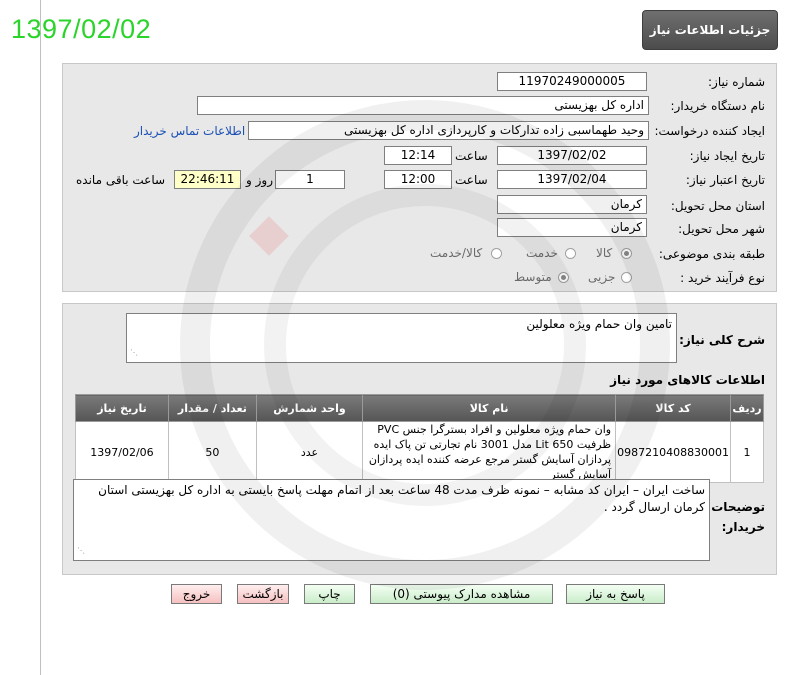 This screenshot has width=789, height=675. What do you see at coordinates (604, 253) in the screenshot?
I see `category-option-goods: کالا` at bounding box center [604, 253].